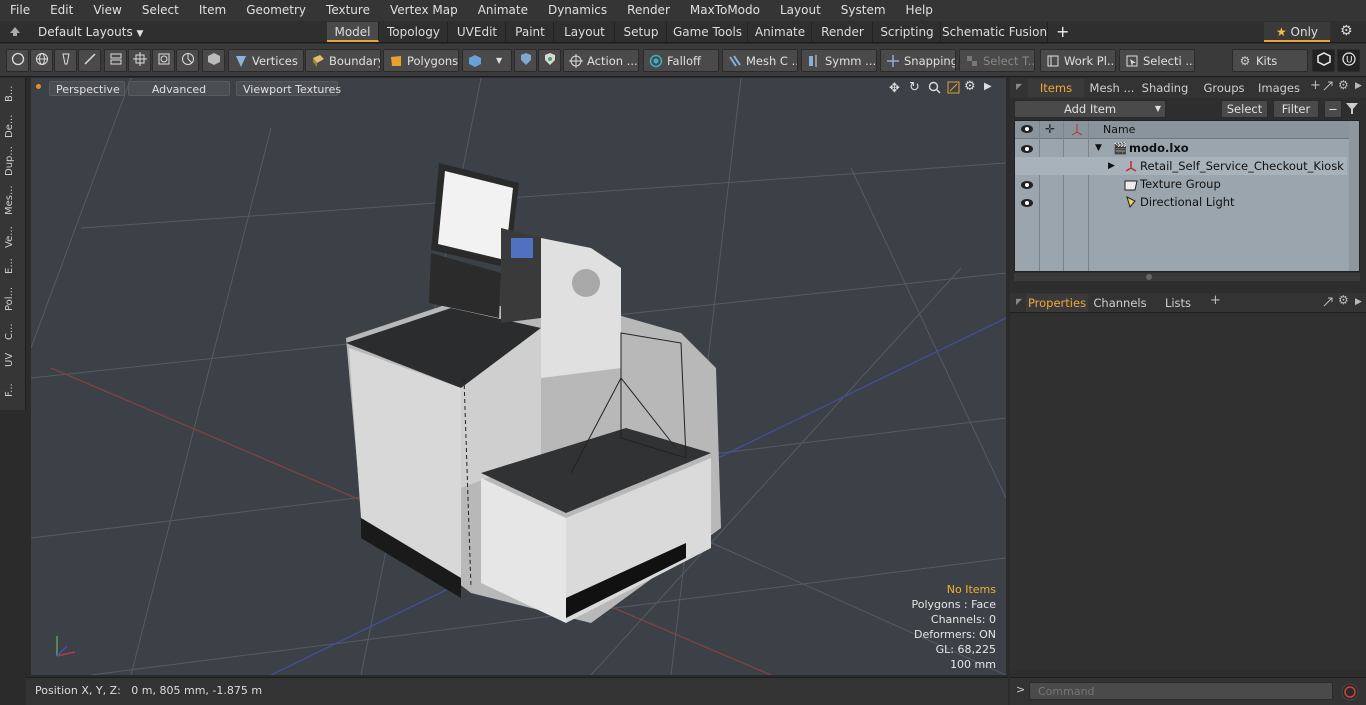 This screenshot has width=1366, height=705. Describe the element at coordinates (1119, 130) in the screenshot. I see `name-column-header: Name` at that location.